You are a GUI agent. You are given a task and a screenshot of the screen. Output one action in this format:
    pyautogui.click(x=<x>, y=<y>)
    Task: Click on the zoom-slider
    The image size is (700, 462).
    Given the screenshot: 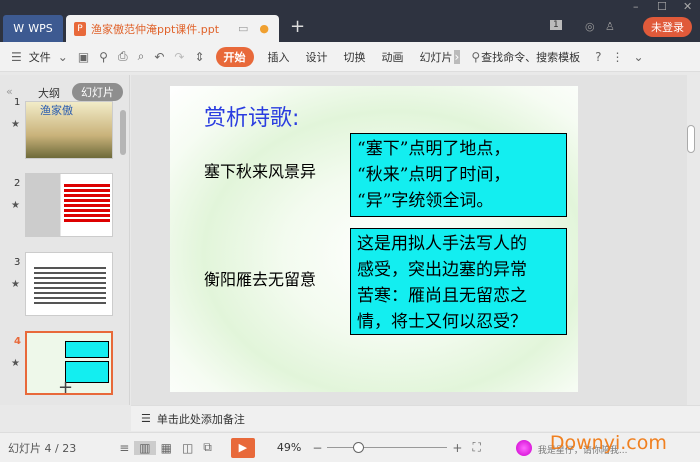 What is the action you would take?
    pyautogui.click(x=387, y=447)
    